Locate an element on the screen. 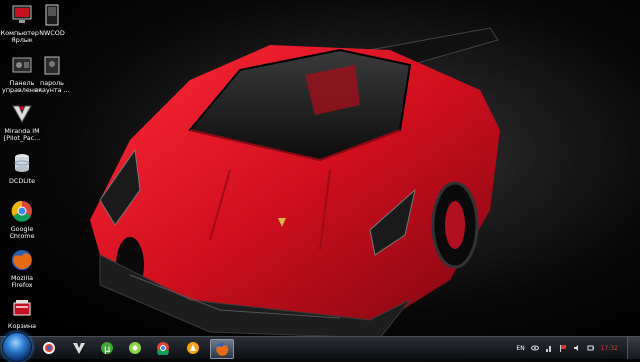  utorrent-icon: µ is located at coordinates (107, 348).